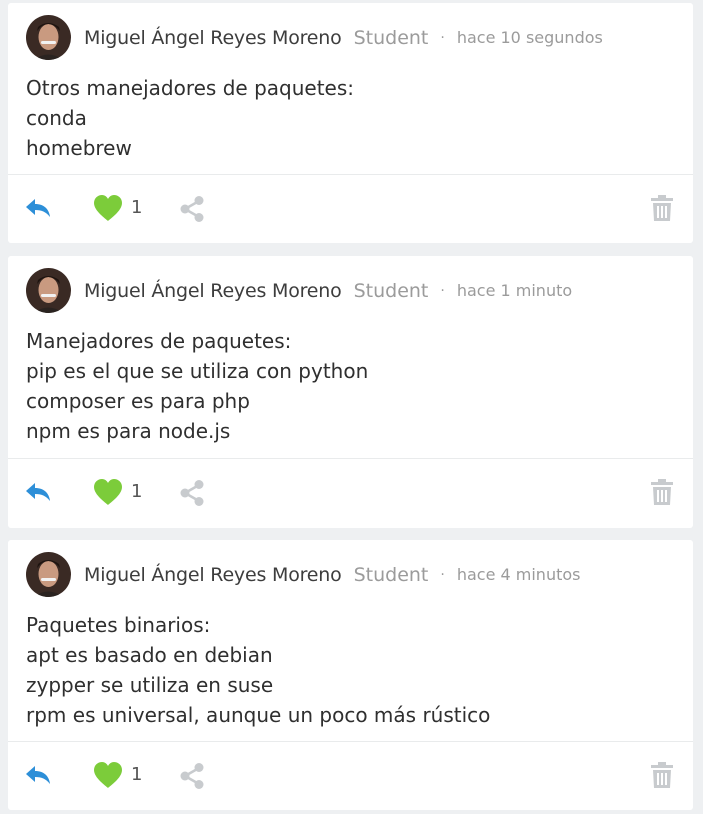 Image resolution: width=703 pixels, height=814 pixels. Describe the element at coordinates (159, 341) in the screenshot. I see `comment-line: Manejadores de paquetes:` at that location.